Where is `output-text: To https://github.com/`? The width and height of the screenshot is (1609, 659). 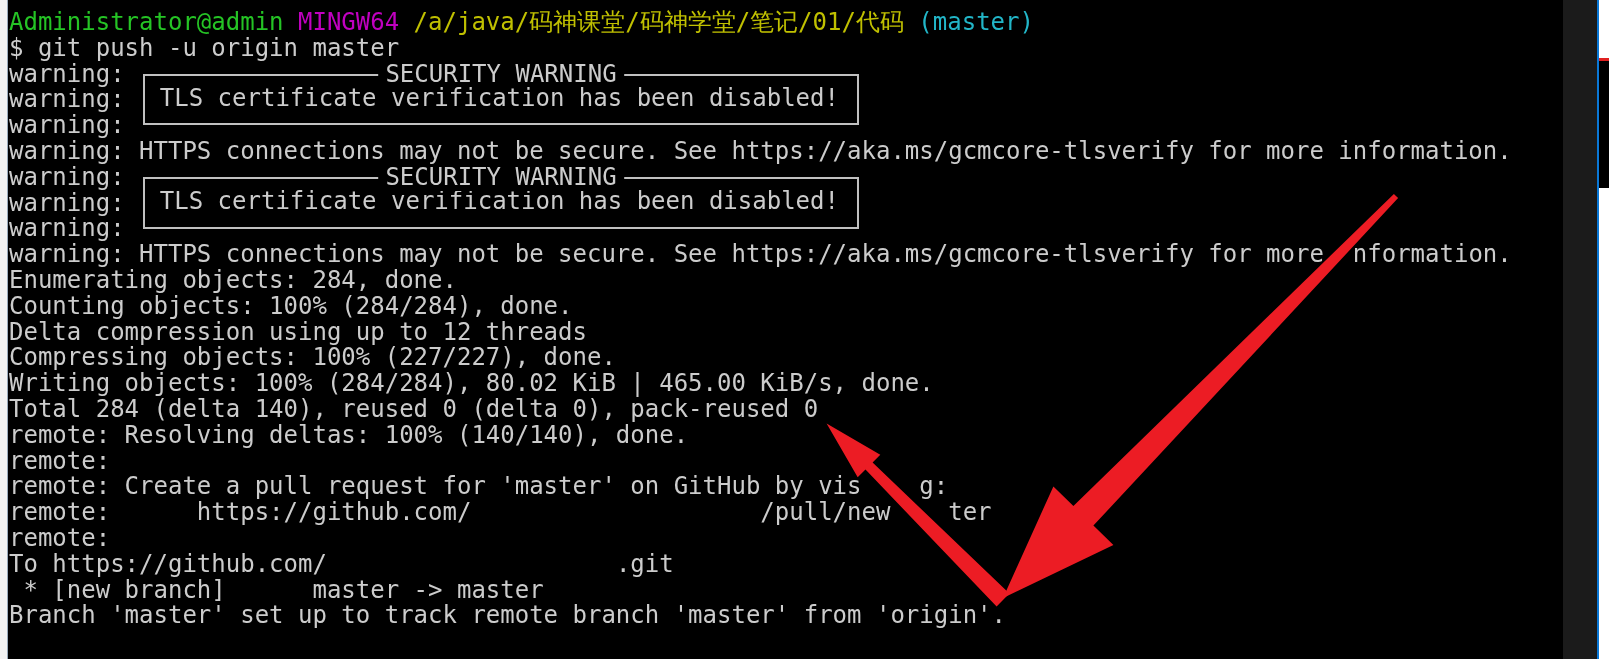
output-text: To https://github.com/ is located at coordinates (168, 563).